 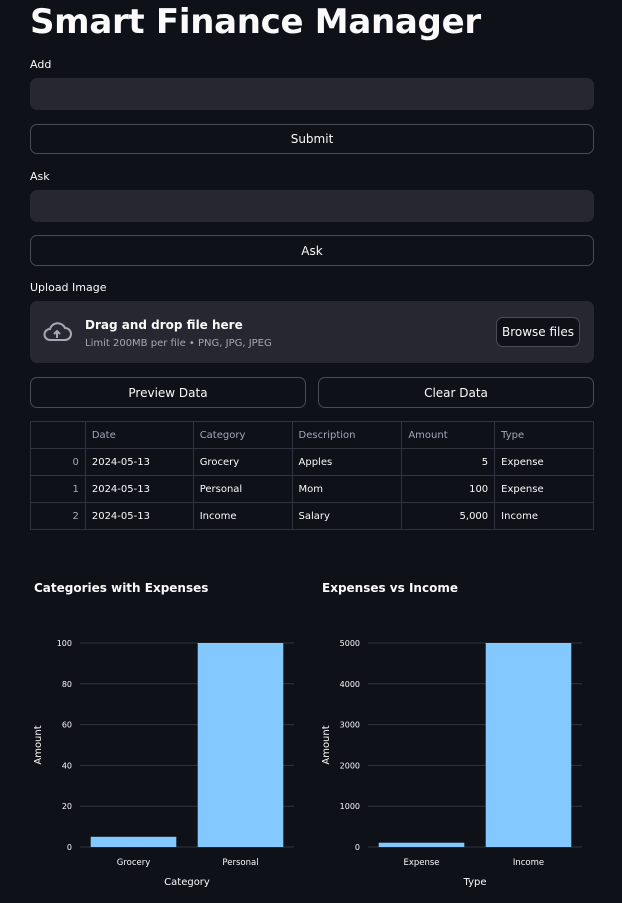 I want to click on y-tick-label: 60, so click(x=67, y=725).